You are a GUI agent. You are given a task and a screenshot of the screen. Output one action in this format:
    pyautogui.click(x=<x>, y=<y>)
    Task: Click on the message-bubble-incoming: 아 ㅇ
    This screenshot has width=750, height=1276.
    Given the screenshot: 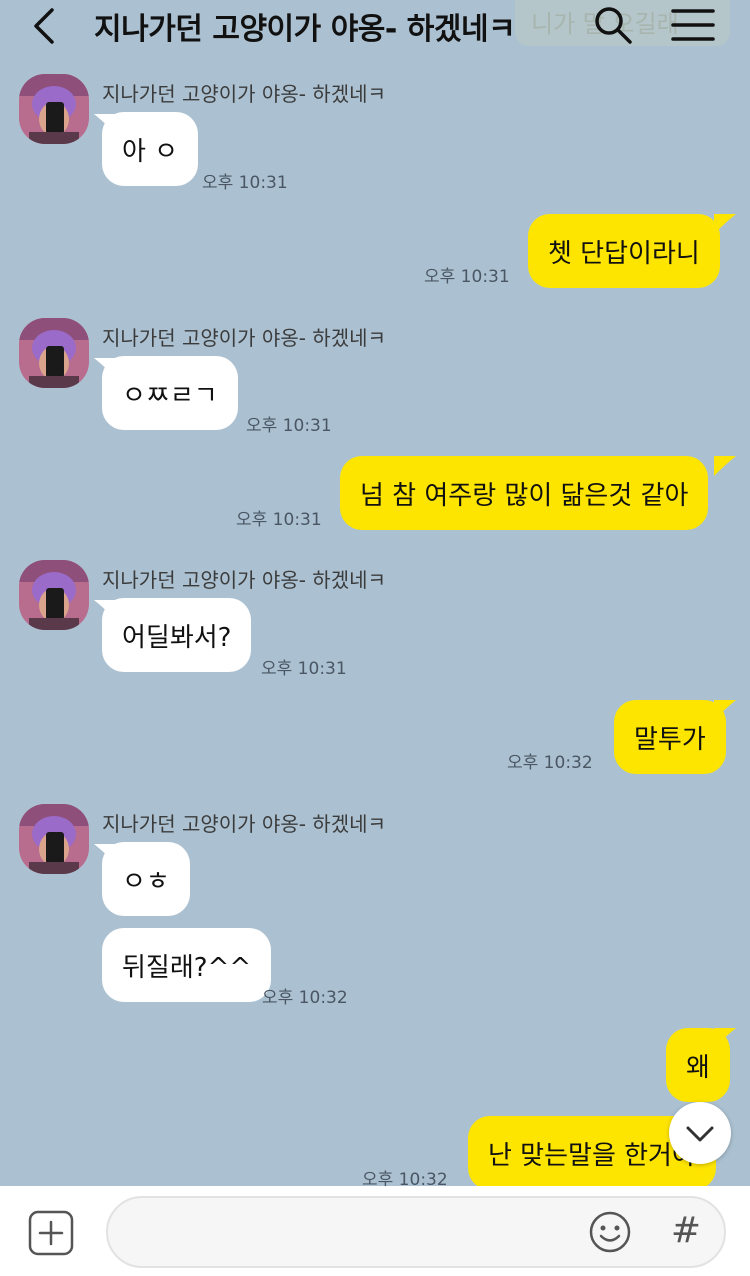 What is the action you would take?
    pyautogui.click(x=150, y=149)
    